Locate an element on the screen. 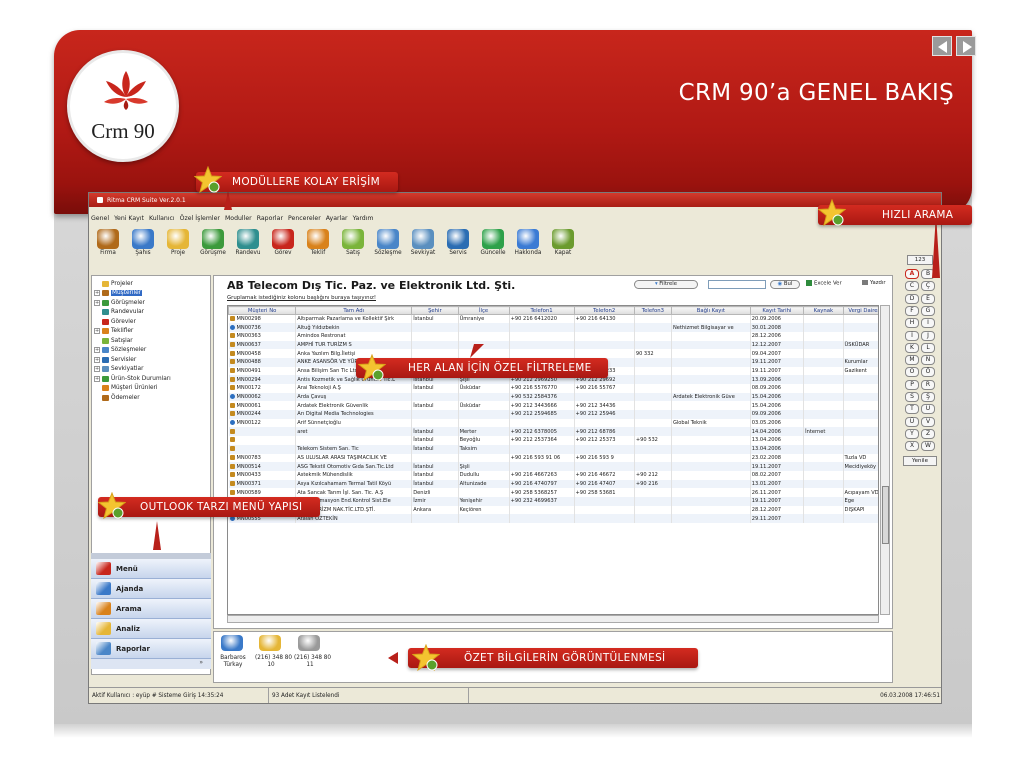 The width and height of the screenshot is (1024, 768). arrow-modules is located at coordinates (228, 200).